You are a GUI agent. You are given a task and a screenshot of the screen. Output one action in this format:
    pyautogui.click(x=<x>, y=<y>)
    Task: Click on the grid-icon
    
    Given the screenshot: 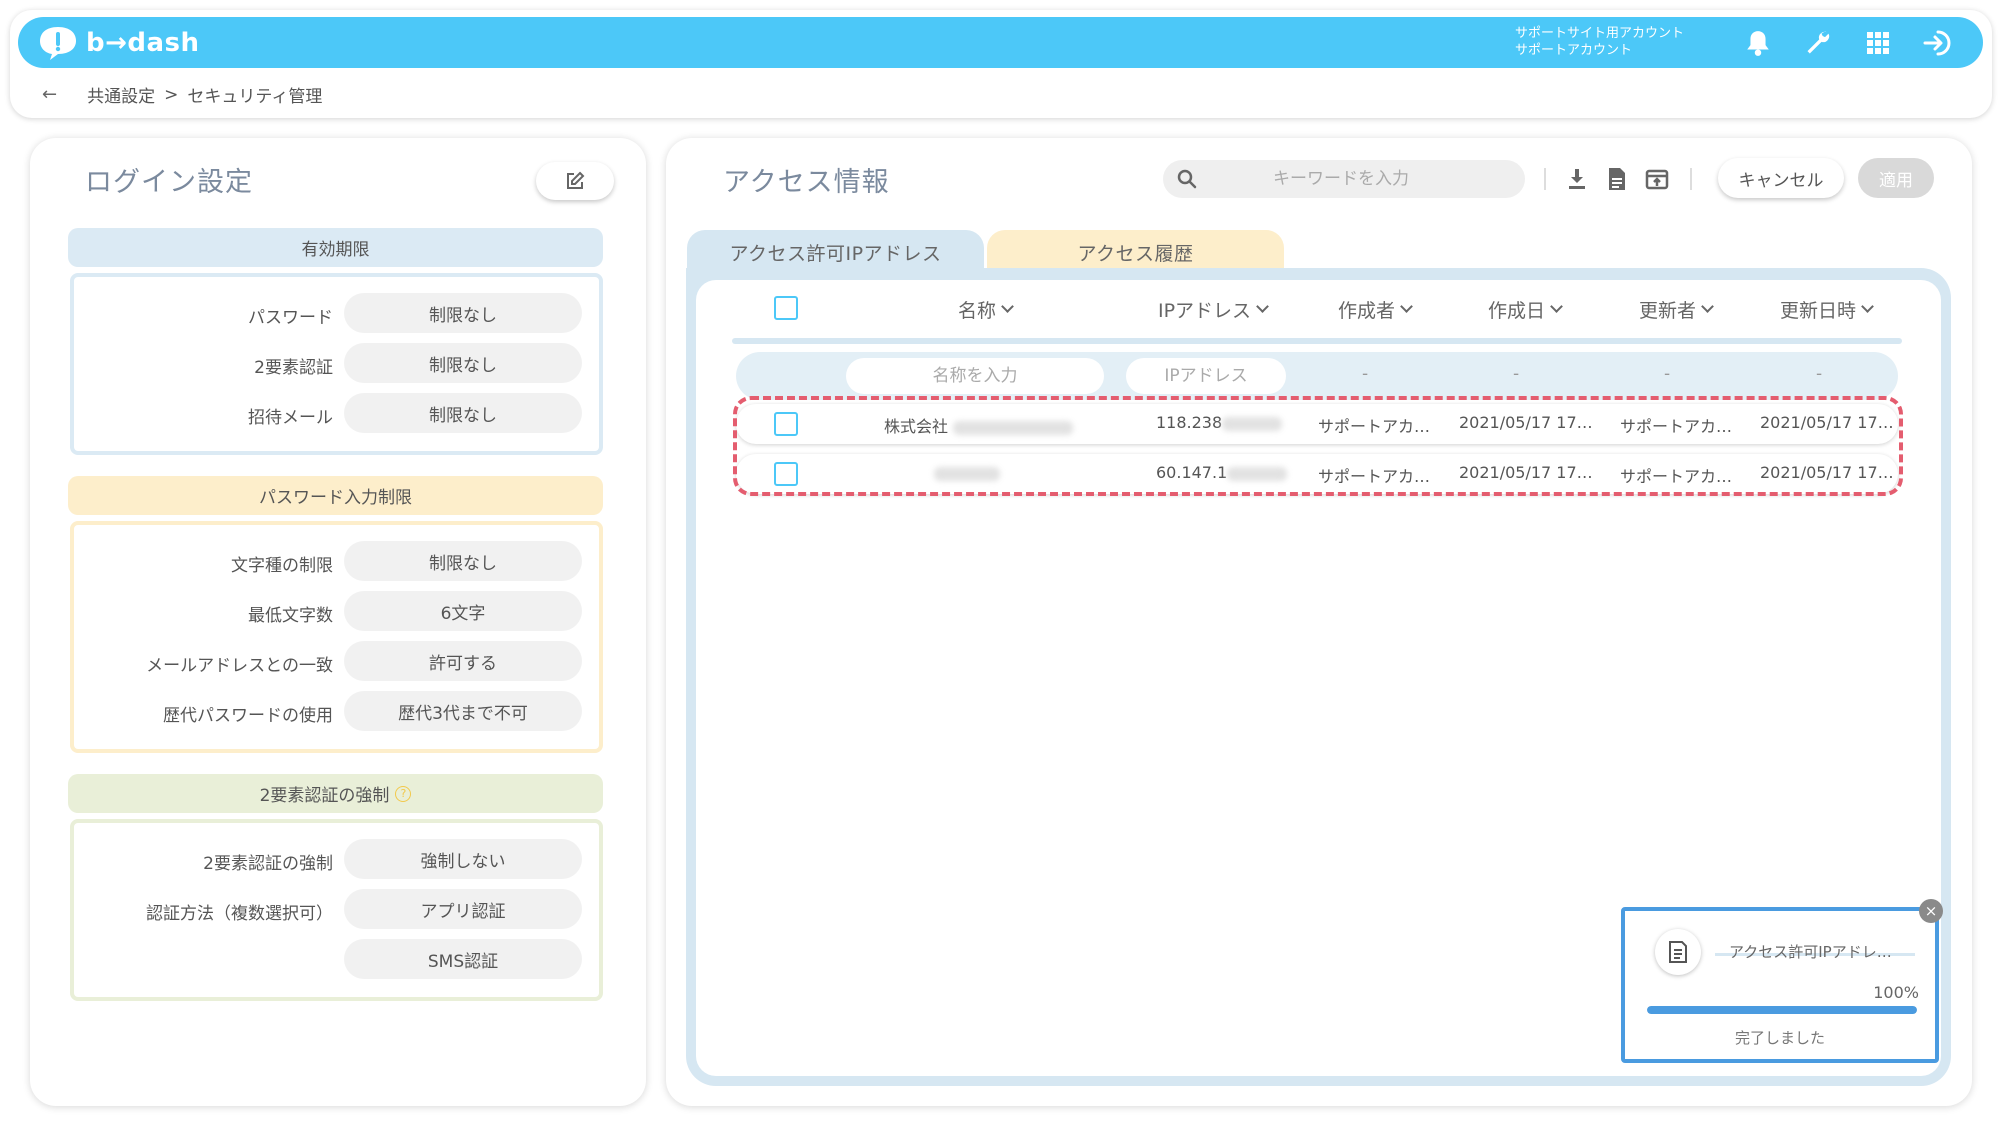 What is the action you would take?
    pyautogui.click(x=1878, y=43)
    